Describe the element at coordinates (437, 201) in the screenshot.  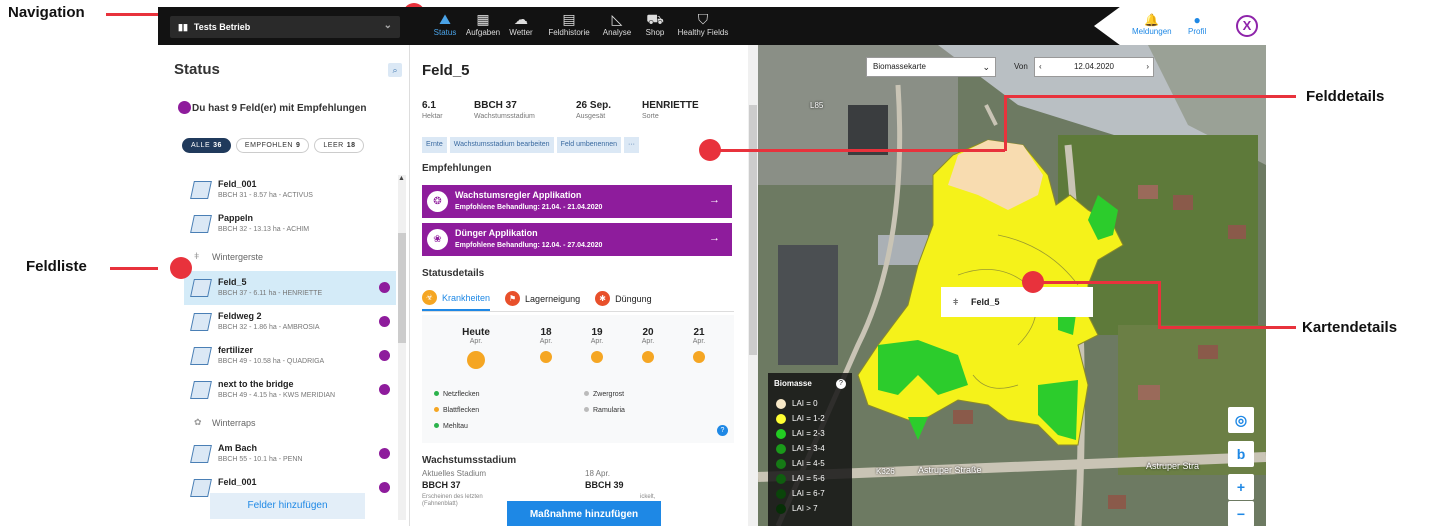
I see `growth-regulator-icon: ❂` at that location.